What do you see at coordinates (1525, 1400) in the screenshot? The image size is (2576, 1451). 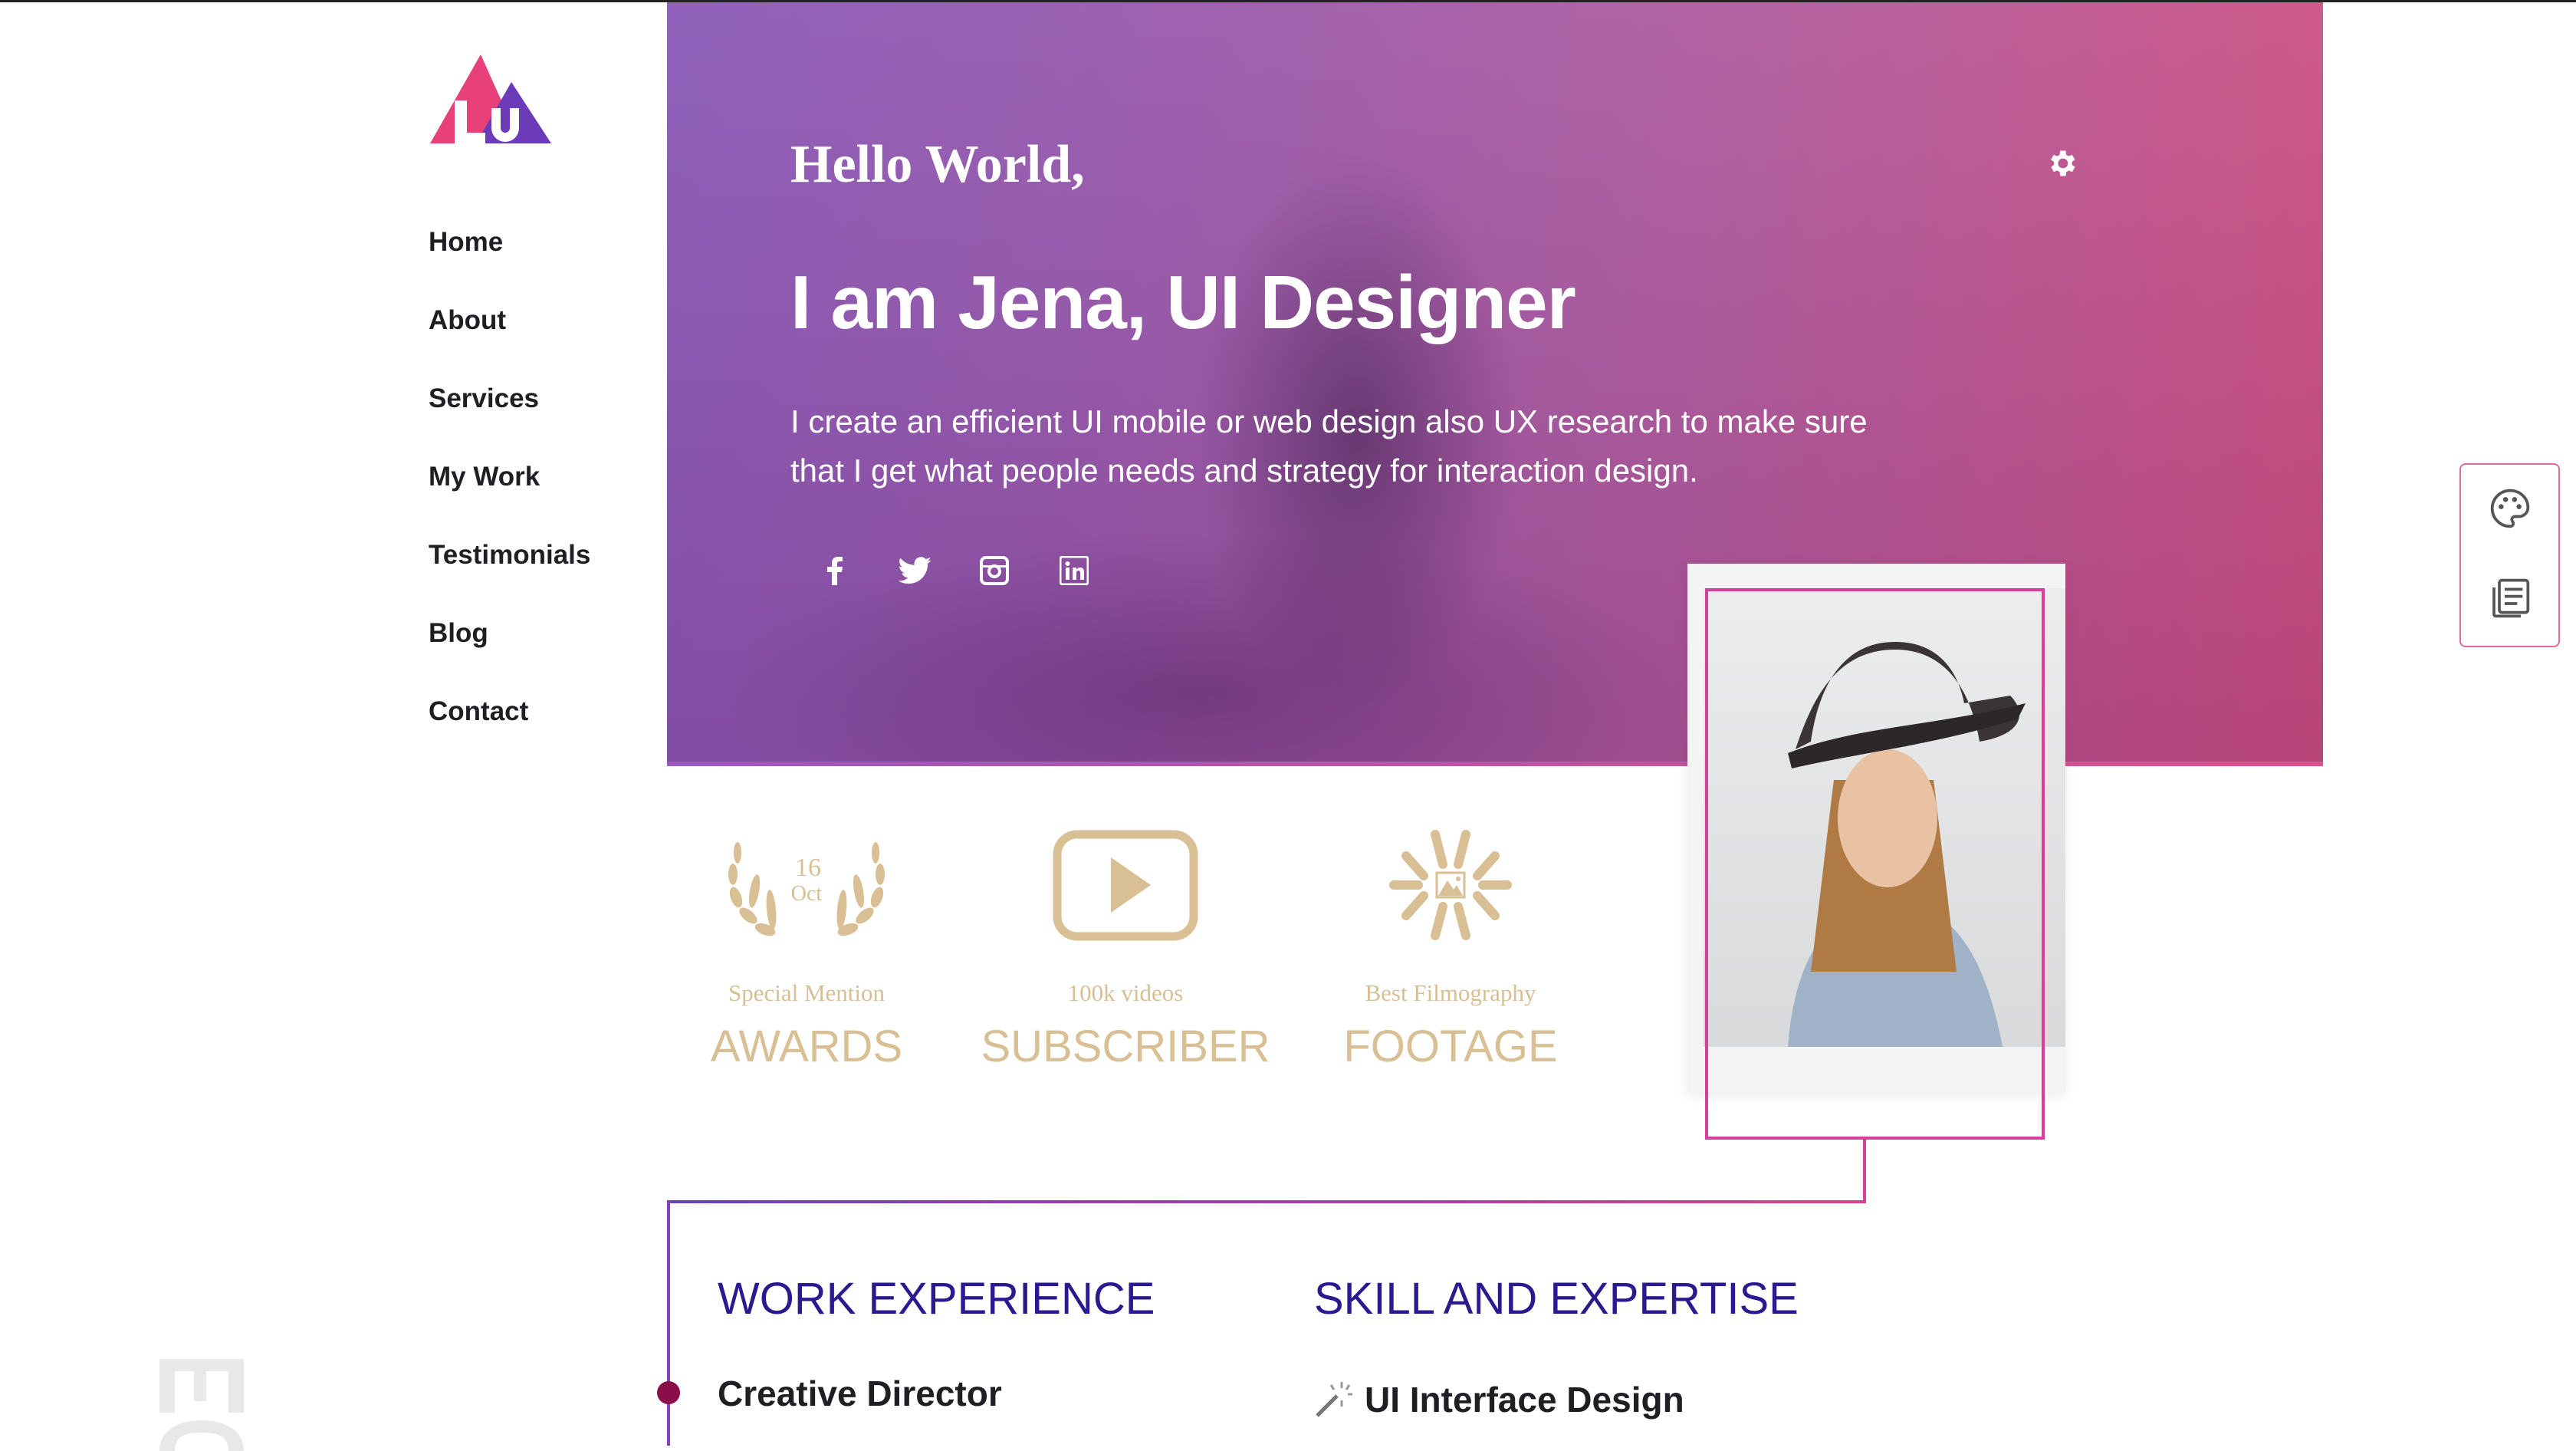 I see `skill-label: UI Interface Design` at bounding box center [1525, 1400].